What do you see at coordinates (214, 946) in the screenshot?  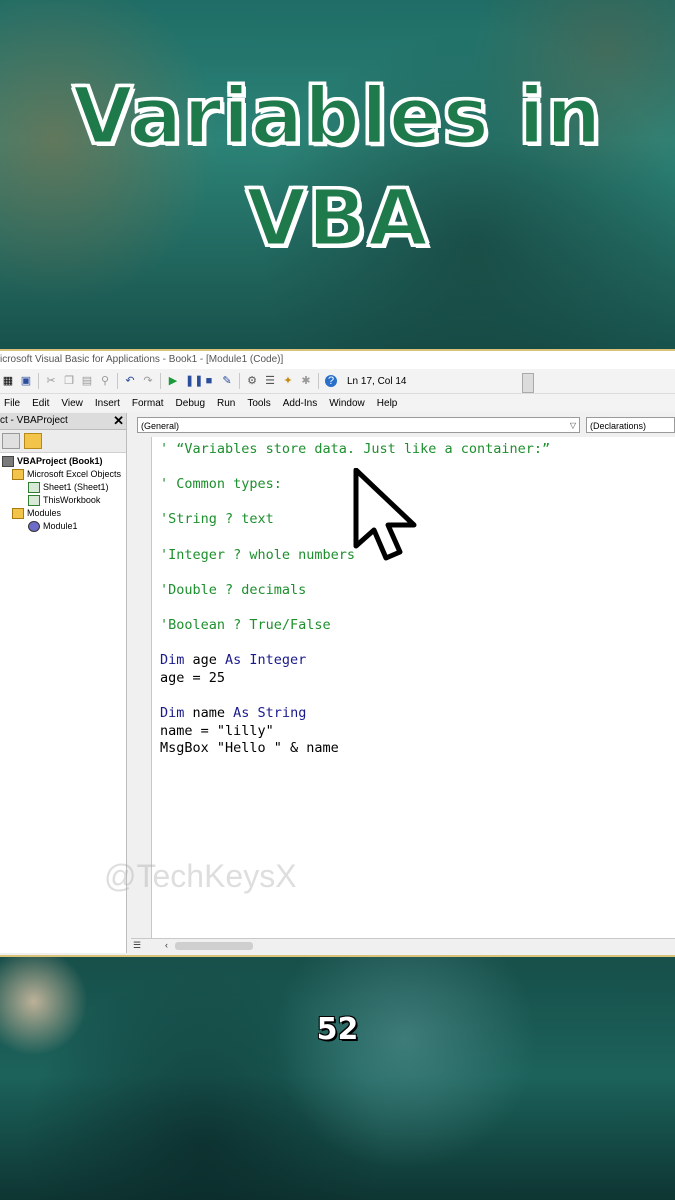 I see `horizontal-scrollbar` at bounding box center [214, 946].